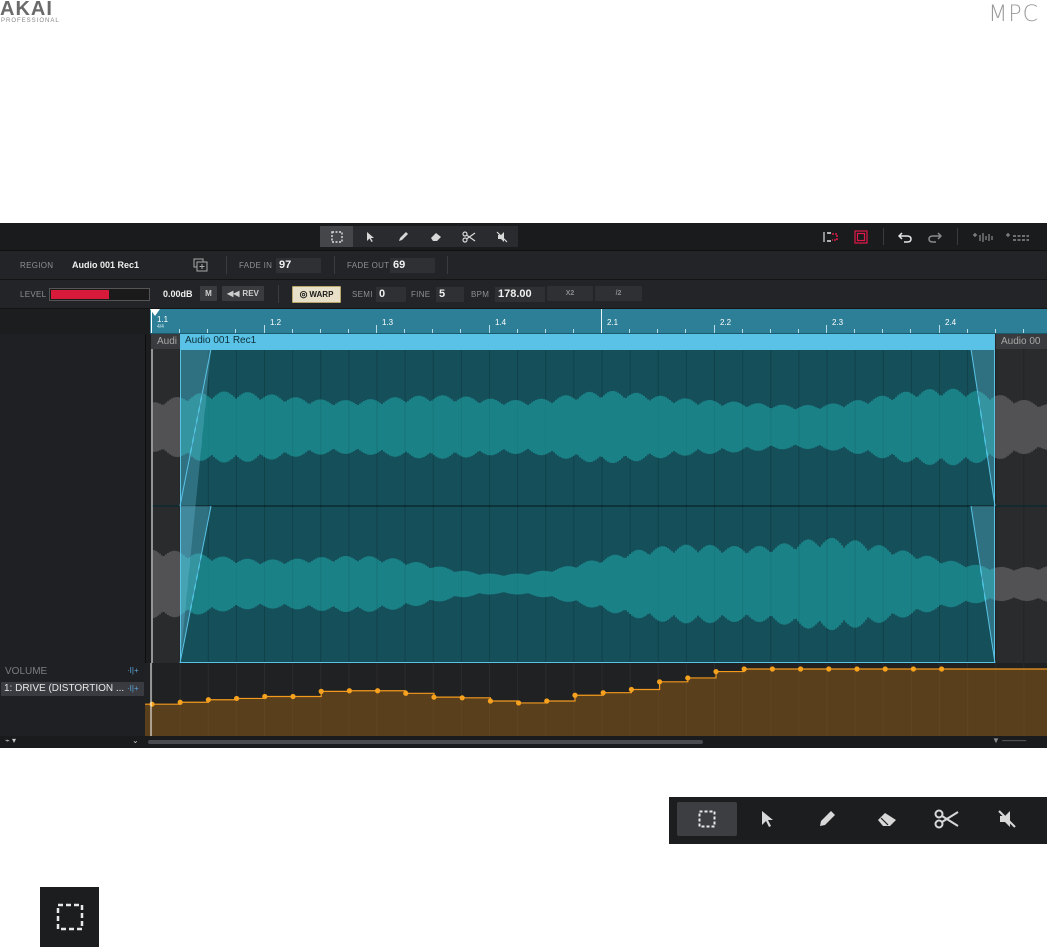 This screenshot has height=947, width=1047. What do you see at coordinates (69, 917) in the screenshot?
I see `select-tool-detail` at bounding box center [69, 917].